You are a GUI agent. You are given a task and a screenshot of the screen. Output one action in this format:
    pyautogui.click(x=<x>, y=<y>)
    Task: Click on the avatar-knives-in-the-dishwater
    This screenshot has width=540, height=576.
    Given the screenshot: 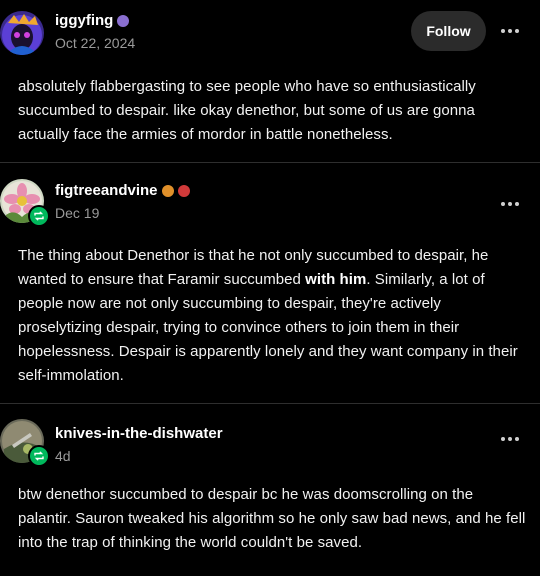 What is the action you would take?
    pyautogui.click(x=25, y=443)
    